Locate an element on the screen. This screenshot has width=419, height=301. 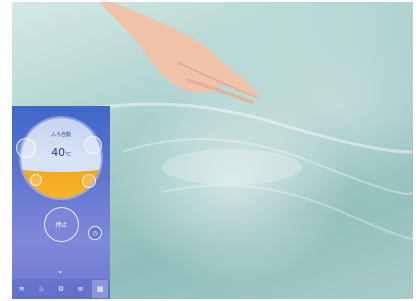
nav-item-wifi: ≋ is located at coordinates (22, 289).